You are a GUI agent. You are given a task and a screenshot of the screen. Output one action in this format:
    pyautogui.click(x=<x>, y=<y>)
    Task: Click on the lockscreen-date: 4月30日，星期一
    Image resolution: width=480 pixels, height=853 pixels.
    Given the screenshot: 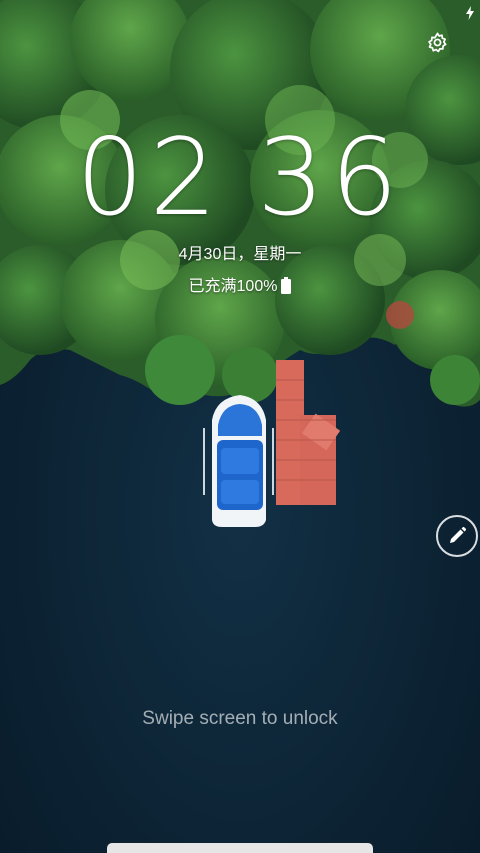 What is the action you would take?
    pyautogui.click(x=240, y=254)
    